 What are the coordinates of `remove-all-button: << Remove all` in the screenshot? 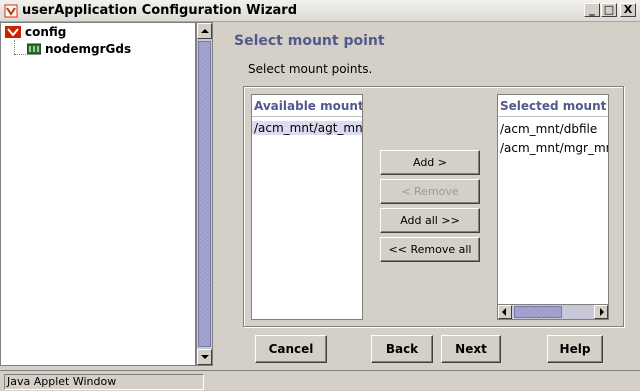 It's located at (430, 249).